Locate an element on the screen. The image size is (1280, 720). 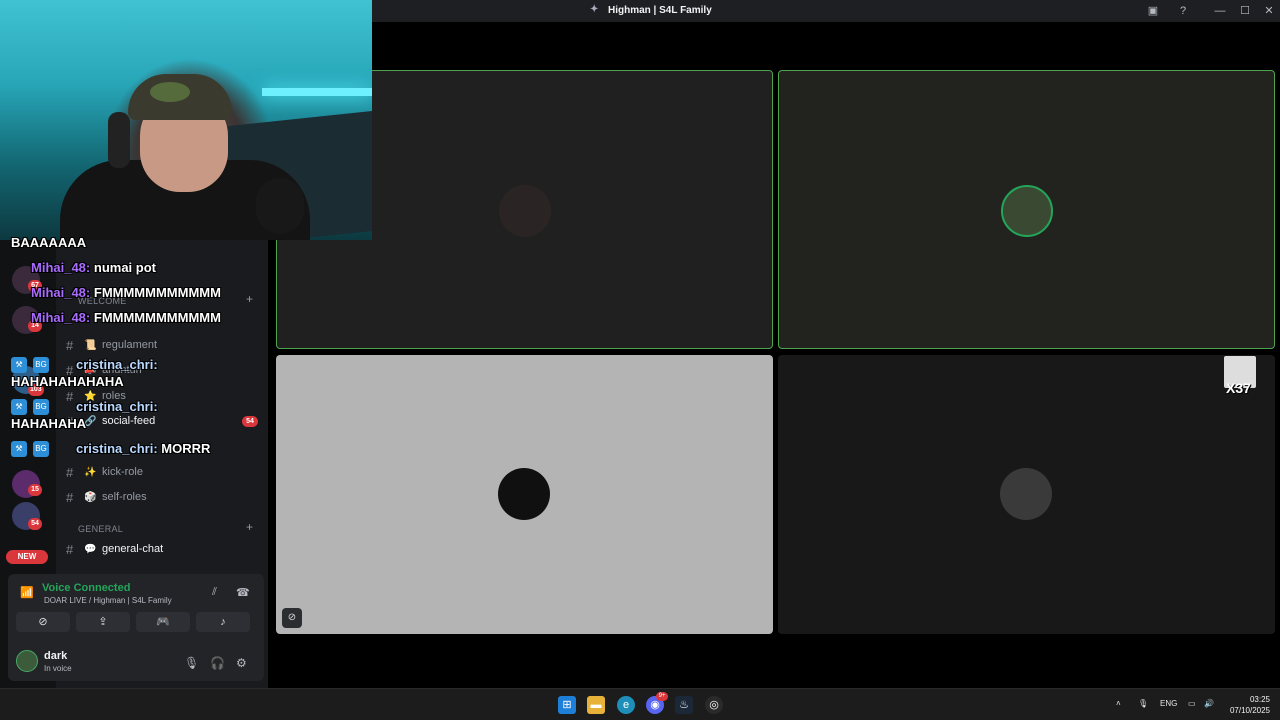
server-badge: 15 is located at coordinates (35, 490).